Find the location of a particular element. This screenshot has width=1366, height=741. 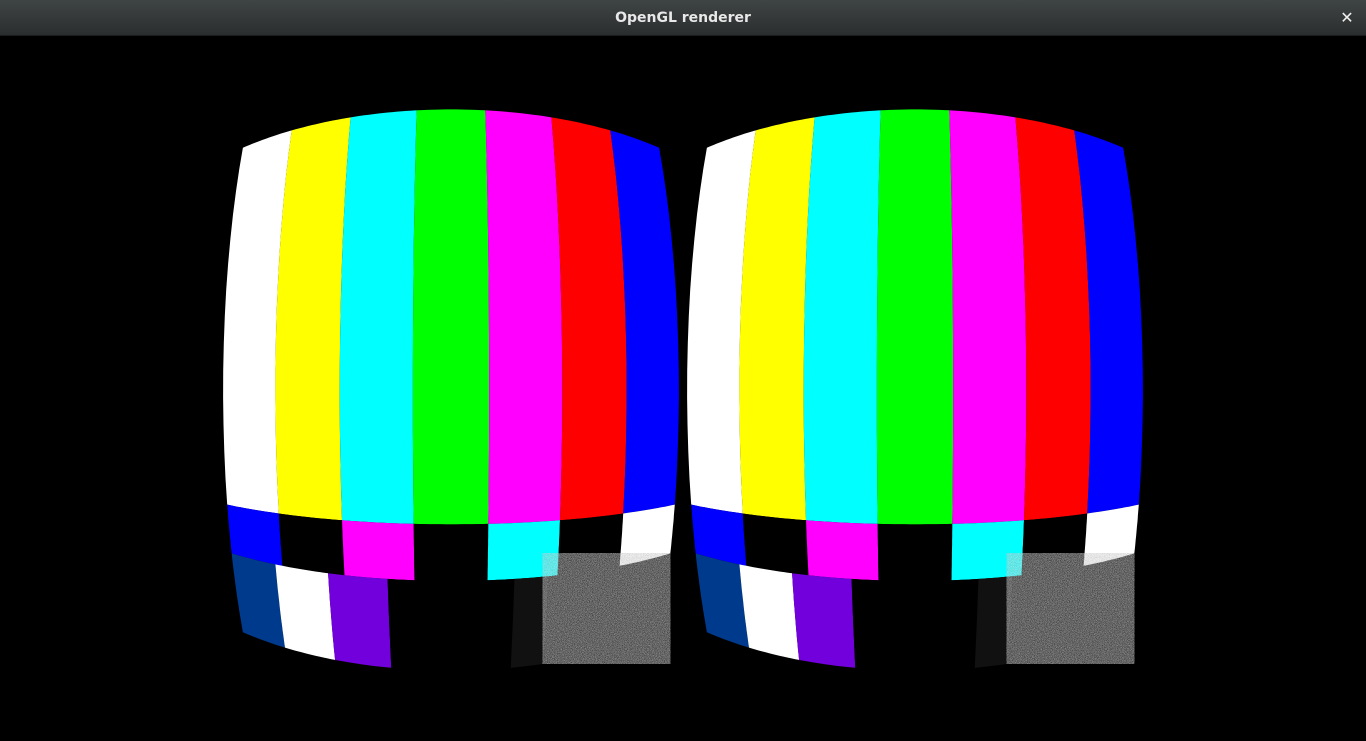

window-titlebar: OpenGL renderer ✕ is located at coordinates (683, 18).